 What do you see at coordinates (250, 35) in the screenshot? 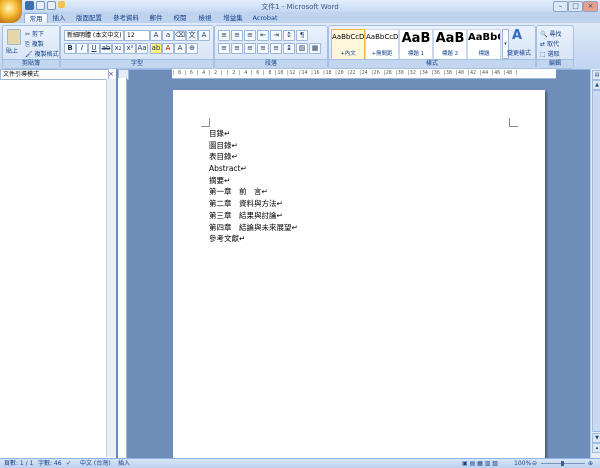
I see `multilevel-list-icon: ≡` at bounding box center [250, 35].